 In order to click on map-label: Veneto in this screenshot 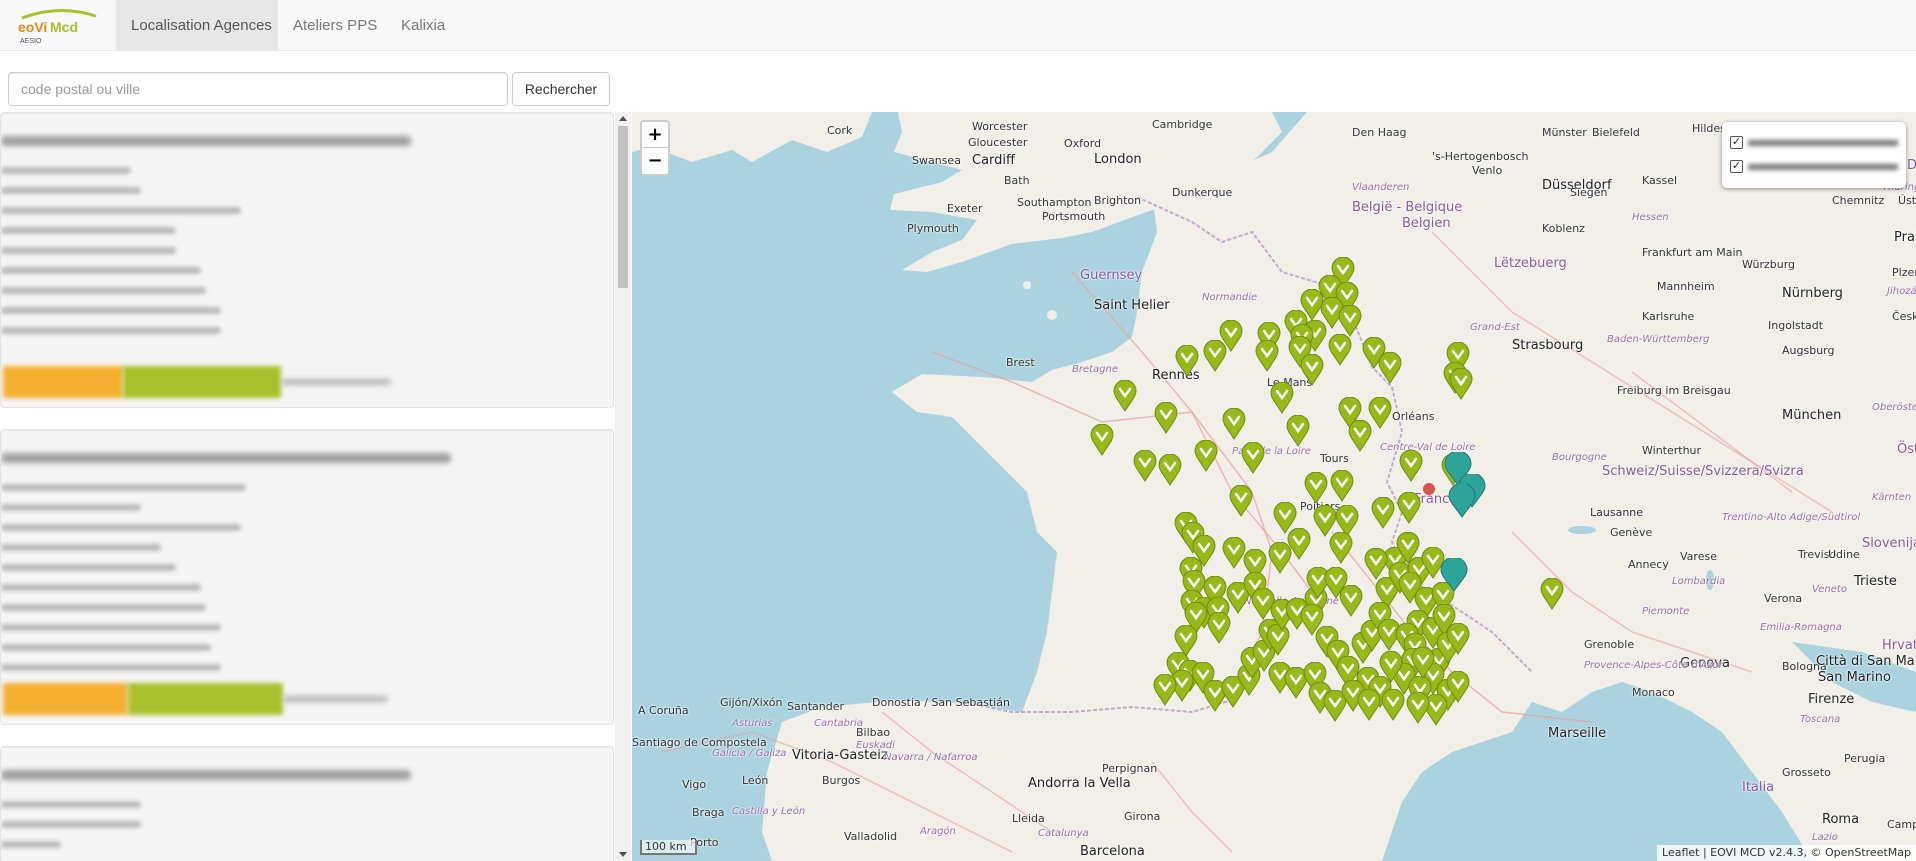, I will do `click(1829, 589)`.